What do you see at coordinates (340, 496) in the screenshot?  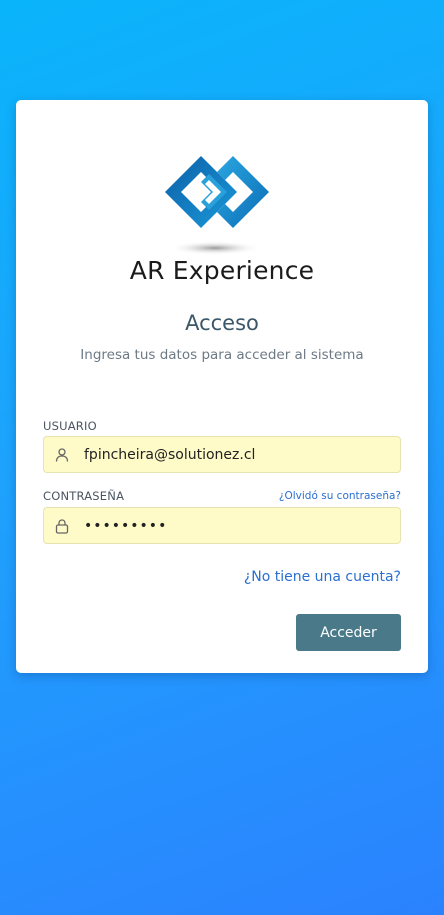 I see `forgot-password-link: ¿Olvidó su contraseña?` at bounding box center [340, 496].